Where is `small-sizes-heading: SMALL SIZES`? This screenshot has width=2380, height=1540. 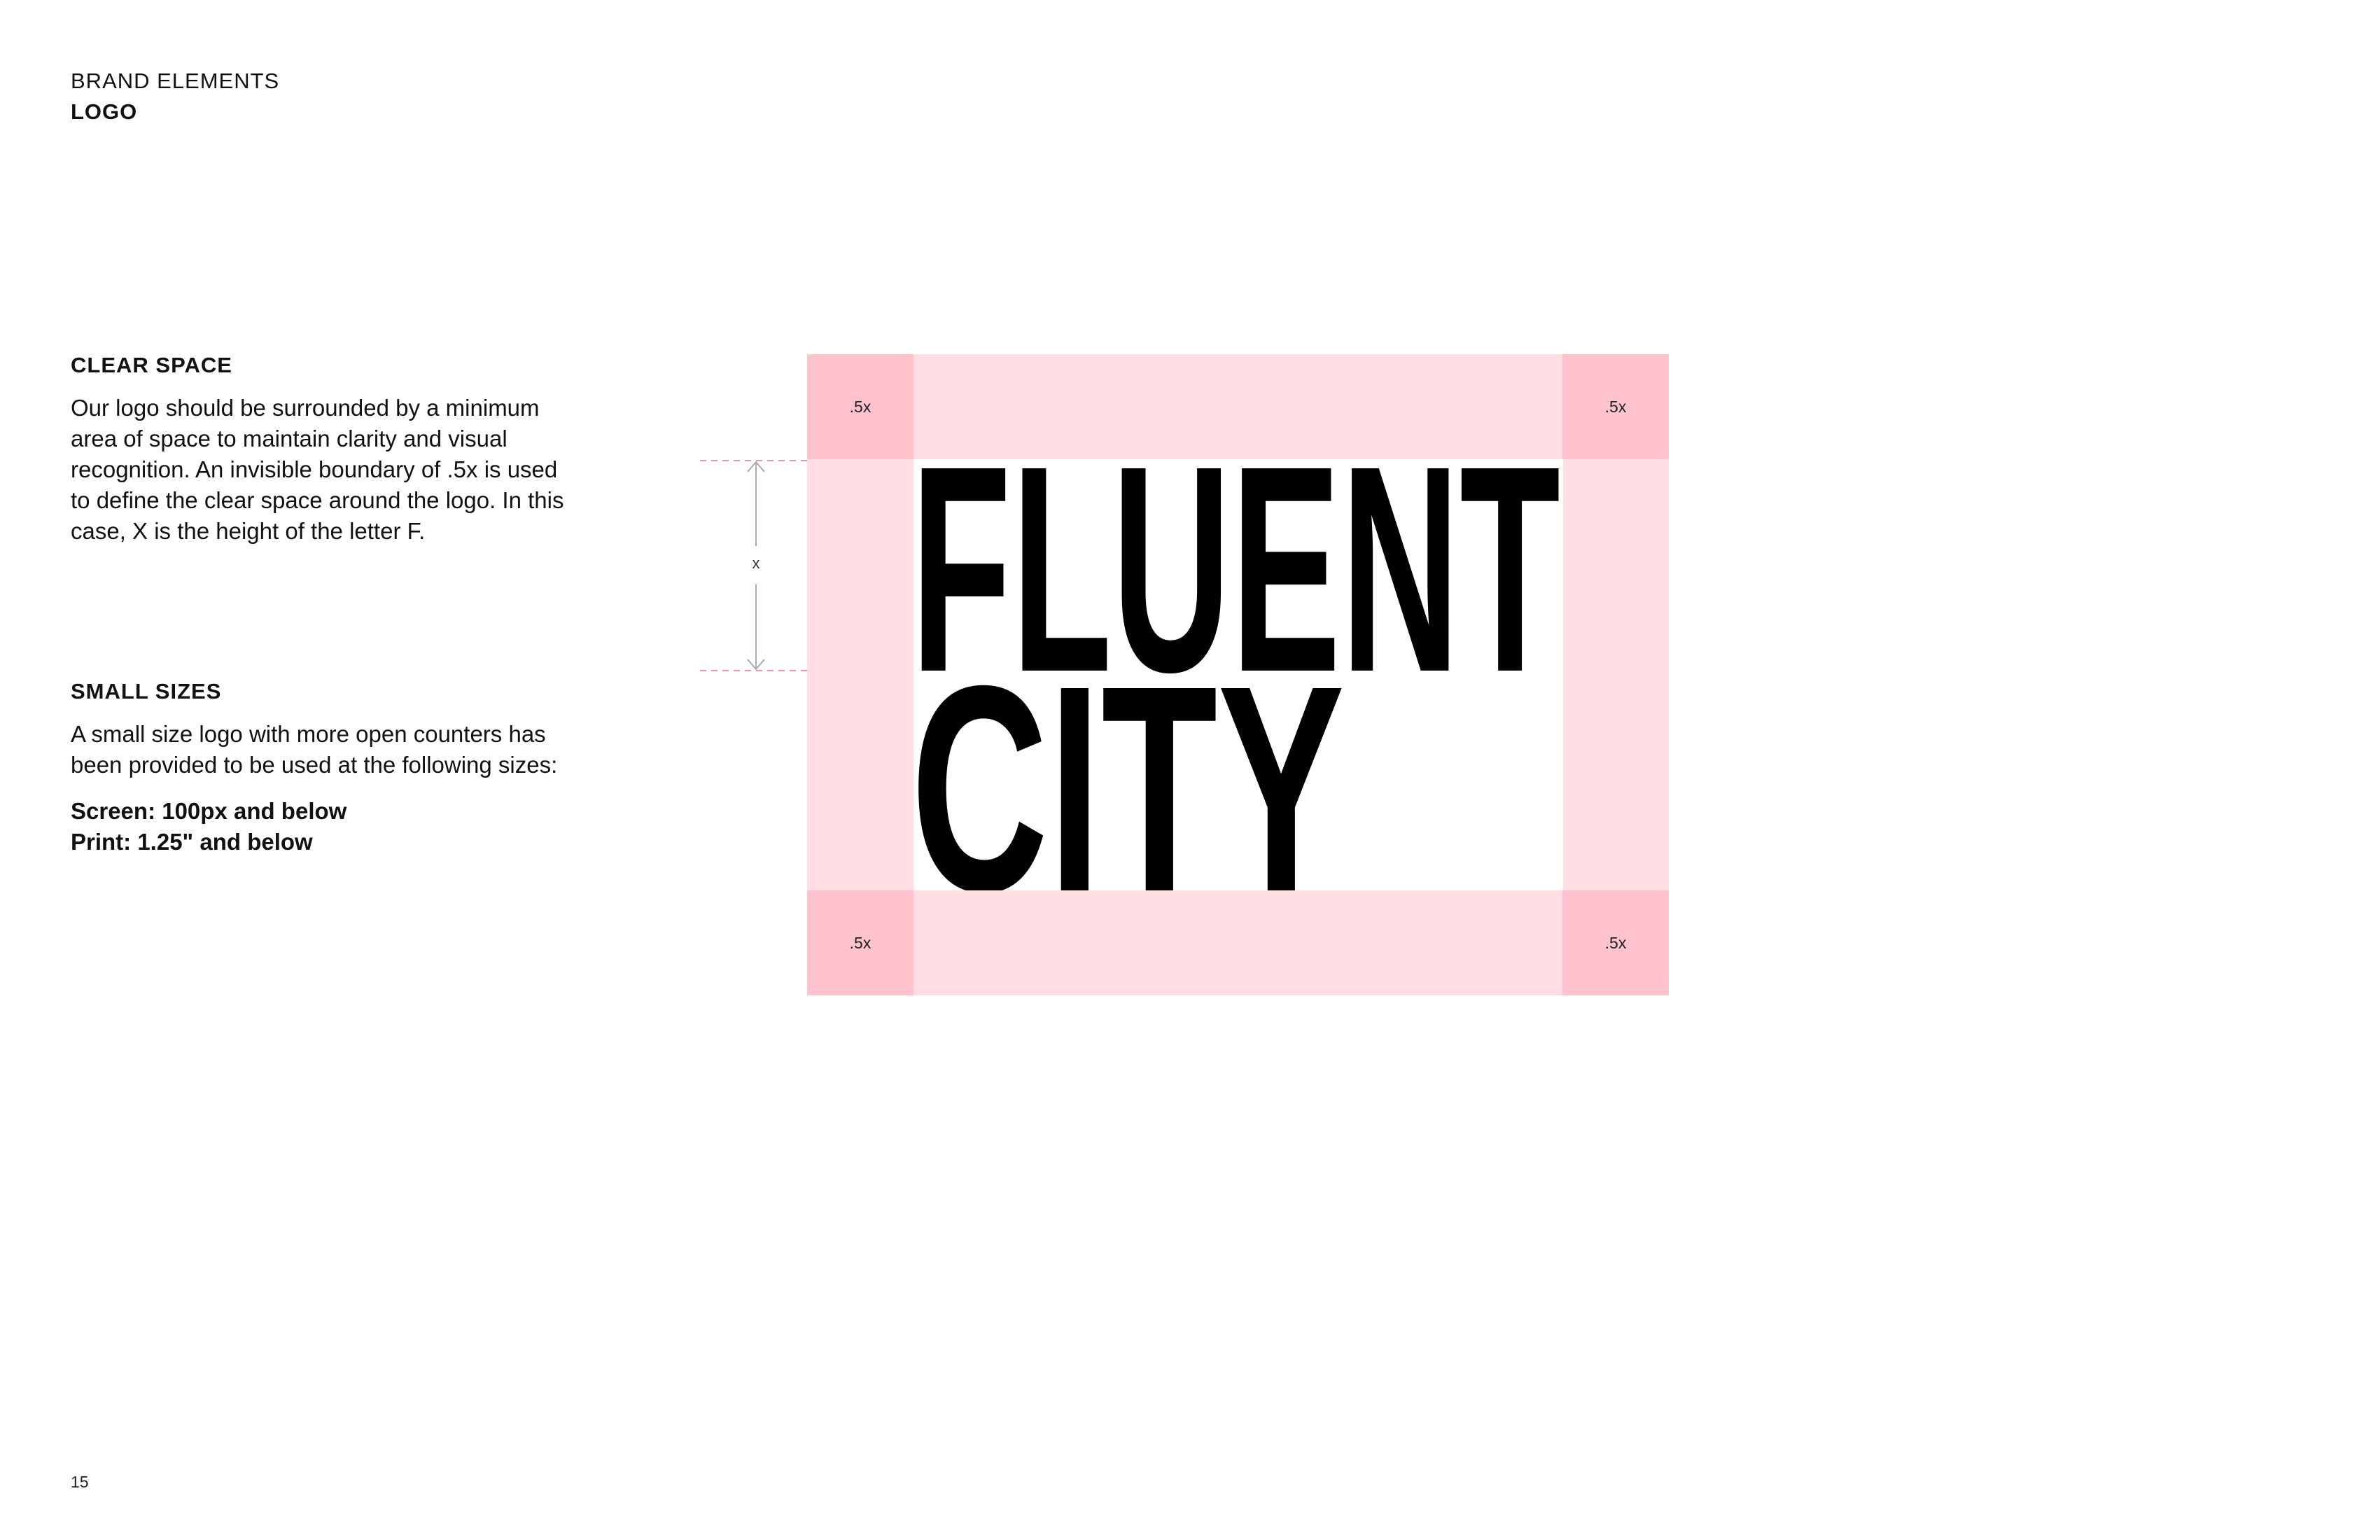 small-sizes-heading: SMALL SIZES is located at coordinates (146, 691).